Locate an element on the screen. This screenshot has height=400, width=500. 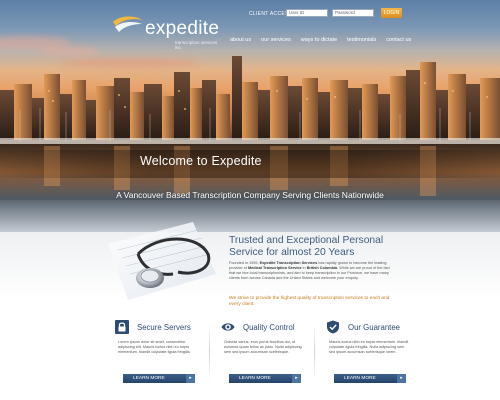
welcome-heading: Welcome to Expedite is located at coordinates (201, 161).